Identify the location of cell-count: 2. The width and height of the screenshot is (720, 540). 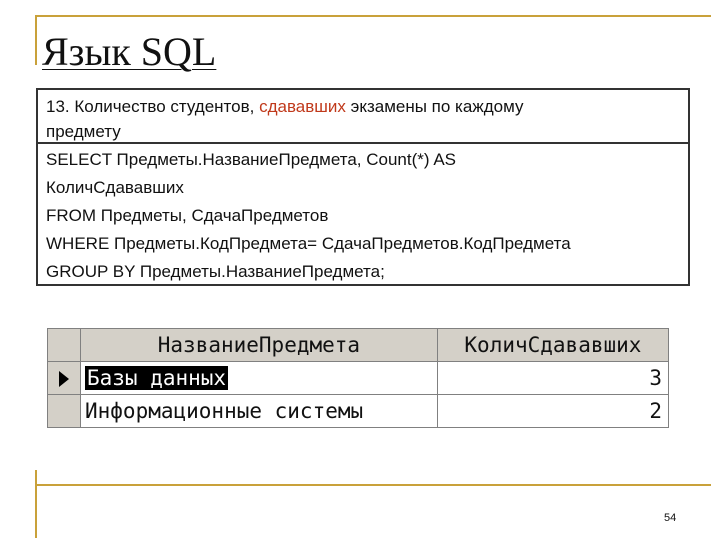
(553, 411).